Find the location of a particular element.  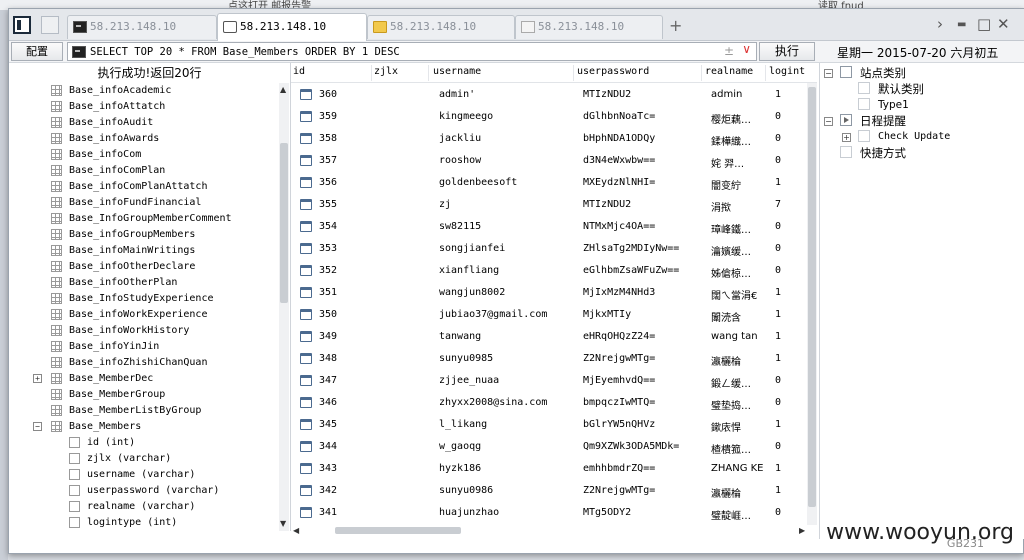

table-row: 360 admin' MTIzNDU2 admin 1 is located at coordinates (551, 95).